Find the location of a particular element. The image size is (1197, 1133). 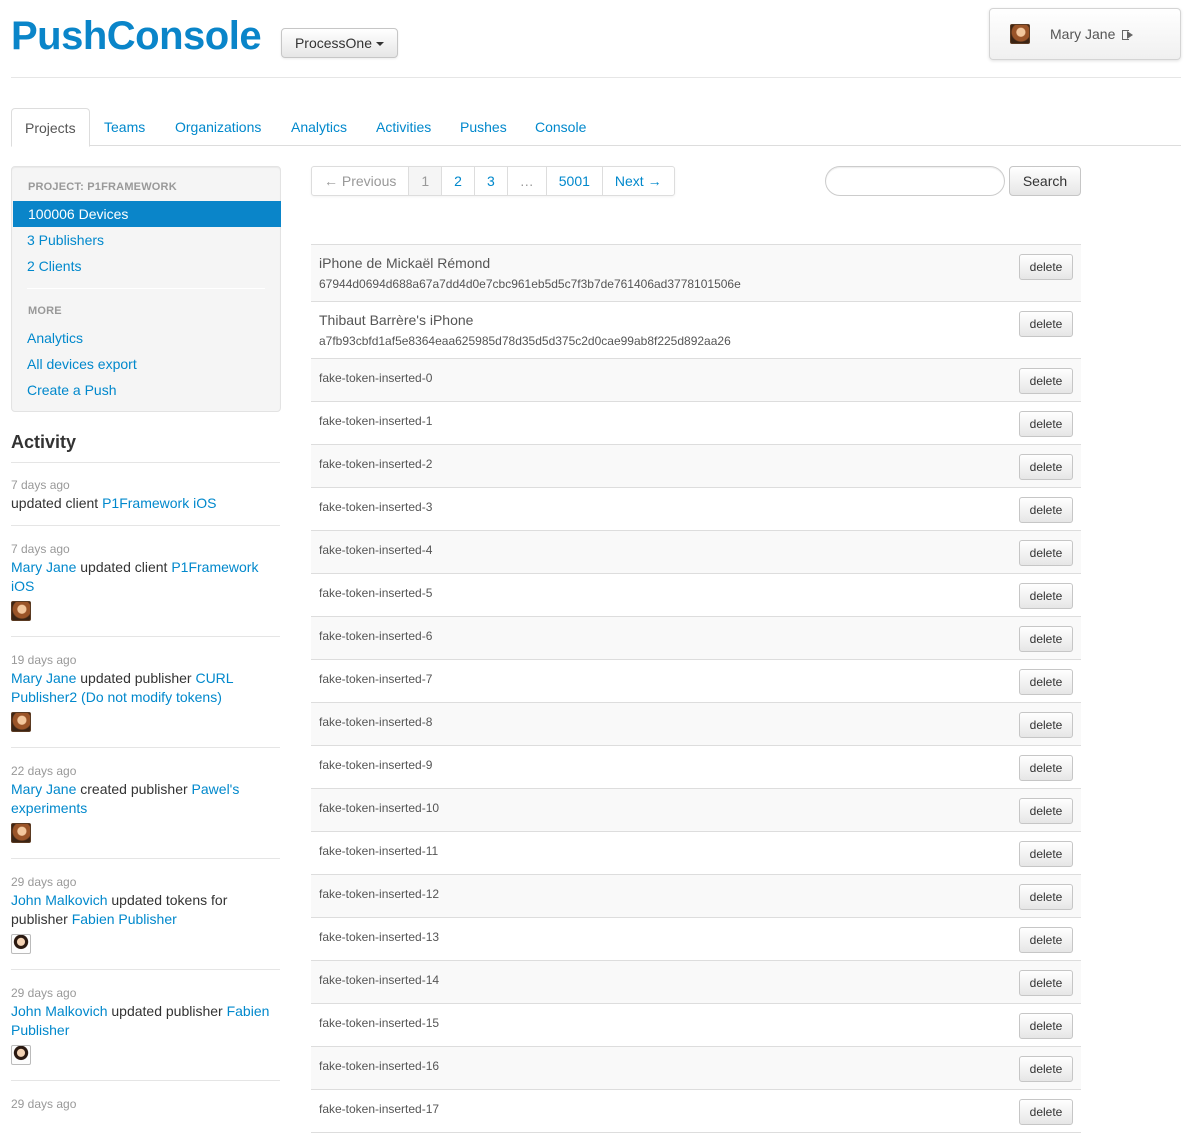

tab-analytics: Analytics is located at coordinates (319, 127).